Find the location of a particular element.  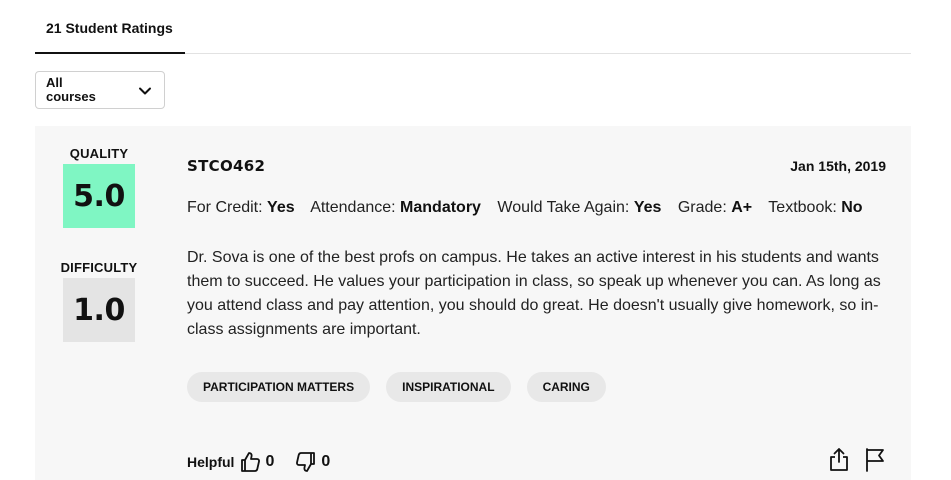

difficulty-score: 1.0 is located at coordinates (99, 310).